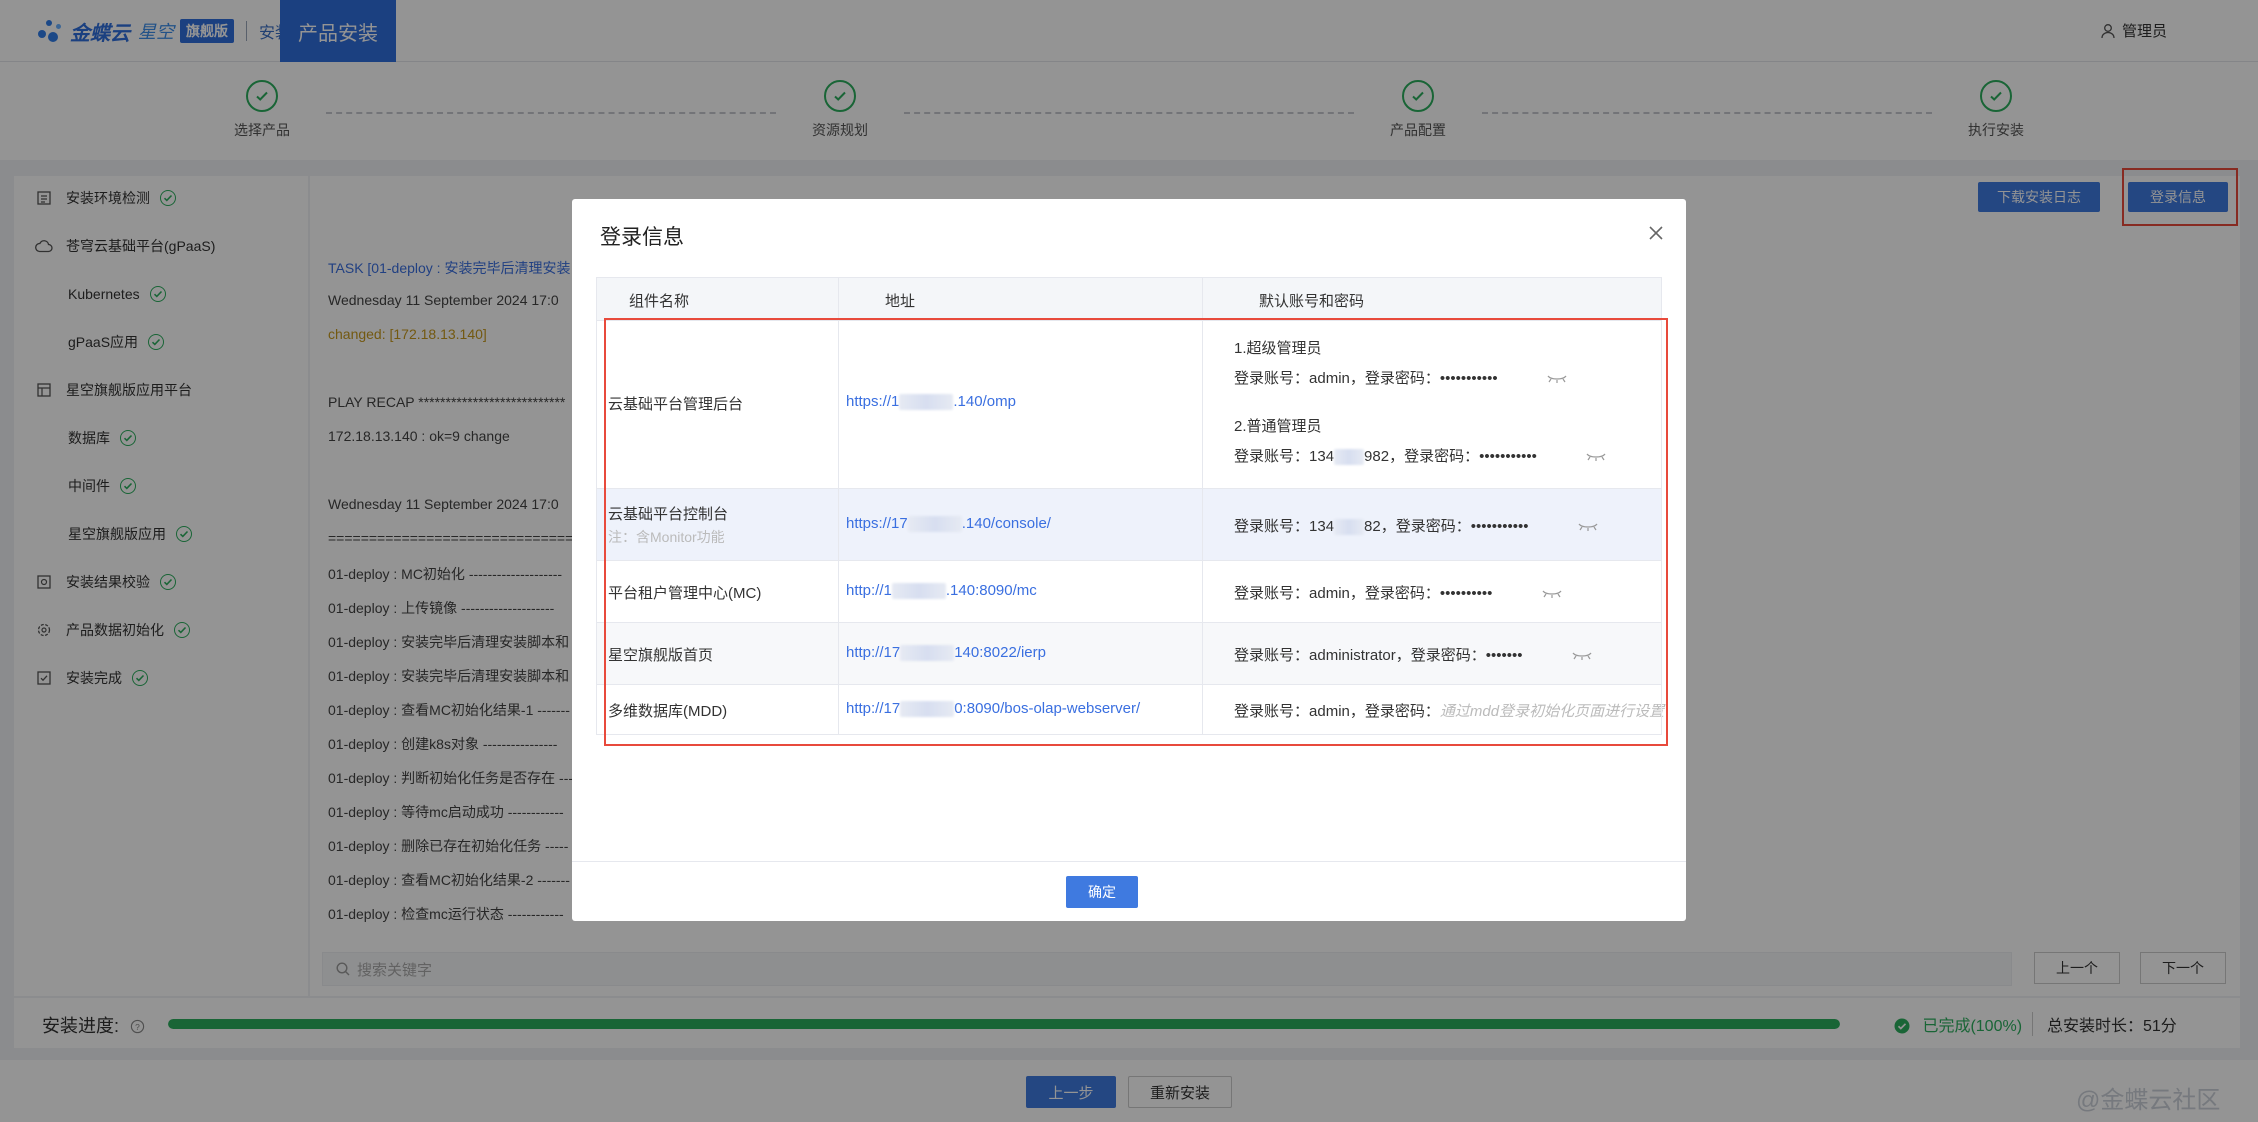 The image size is (2258, 1122). Describe the element at coordinates (596, 506) in the screenshot. I see `table-border` at that location.